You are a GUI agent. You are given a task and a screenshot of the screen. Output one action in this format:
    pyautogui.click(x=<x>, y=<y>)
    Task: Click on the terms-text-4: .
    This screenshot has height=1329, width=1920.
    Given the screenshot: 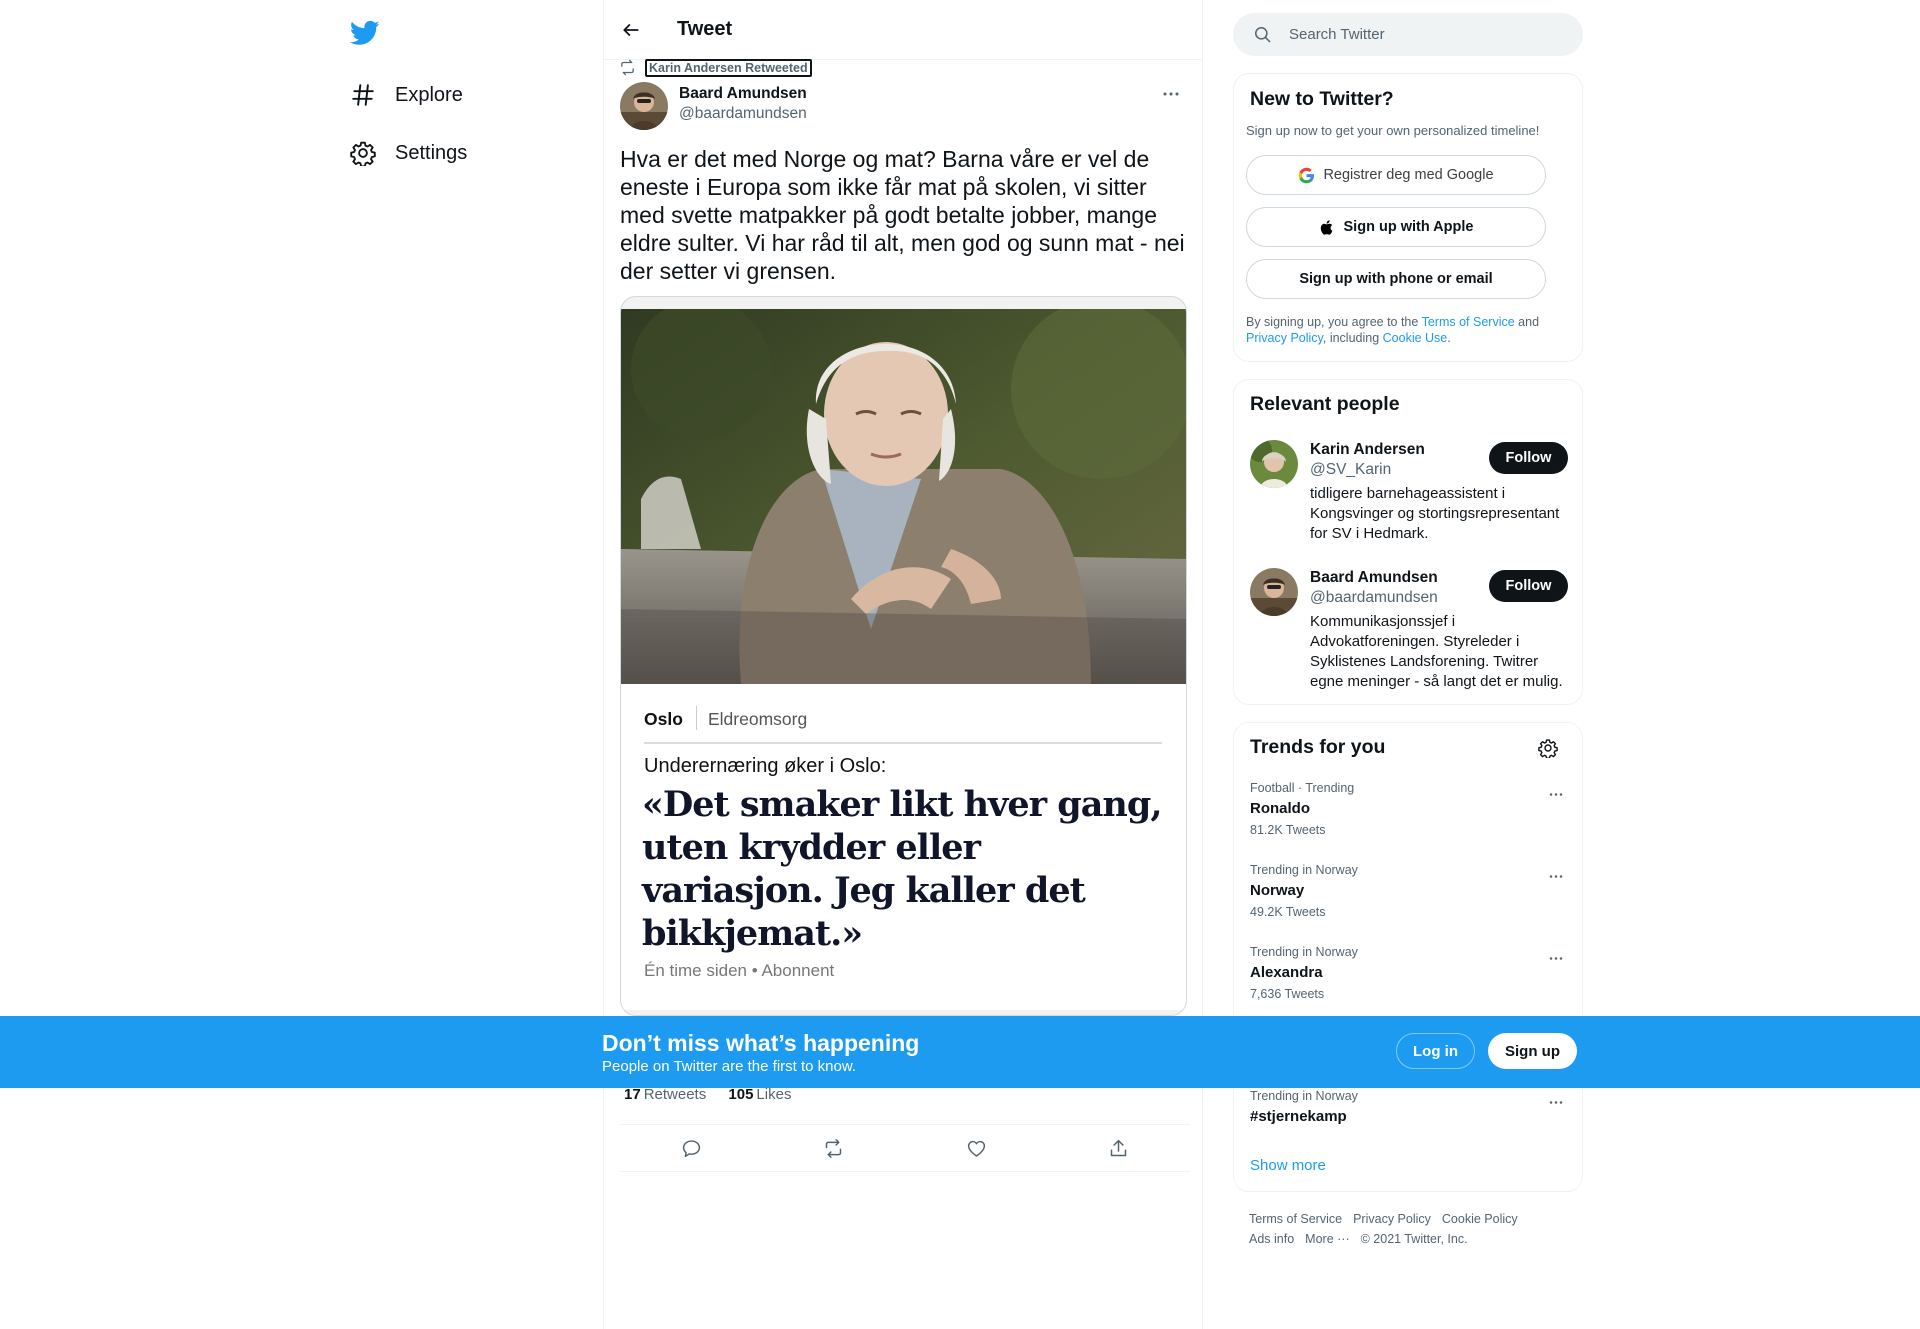 What is the action you would take?
    pyautogui.click(x=1449, y=338)
    